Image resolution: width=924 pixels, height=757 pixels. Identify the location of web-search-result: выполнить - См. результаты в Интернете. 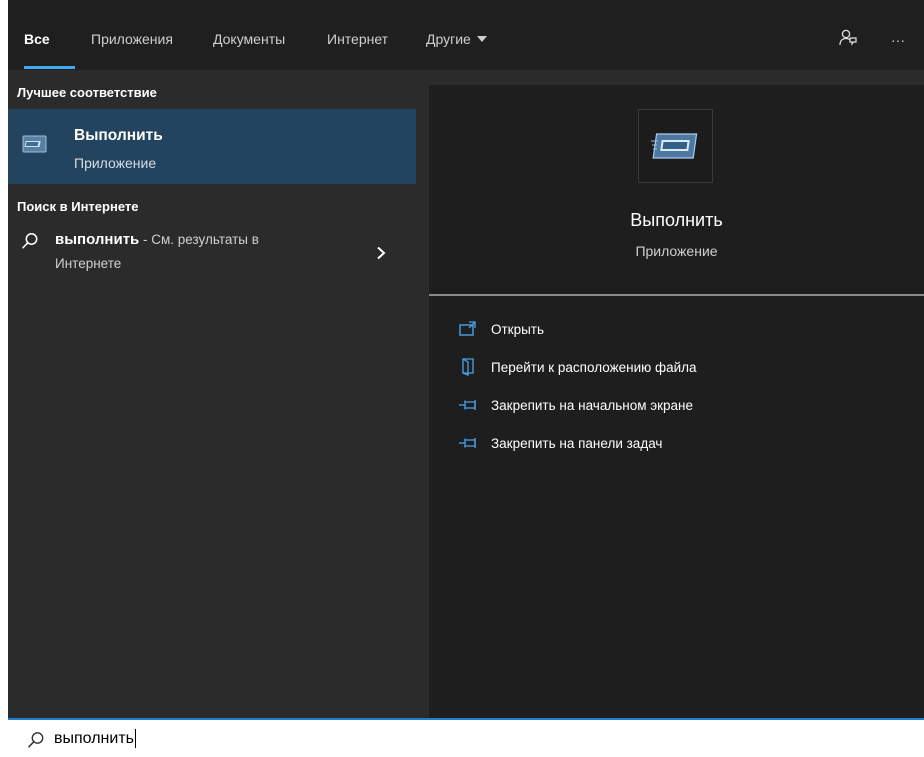
(212, 253).